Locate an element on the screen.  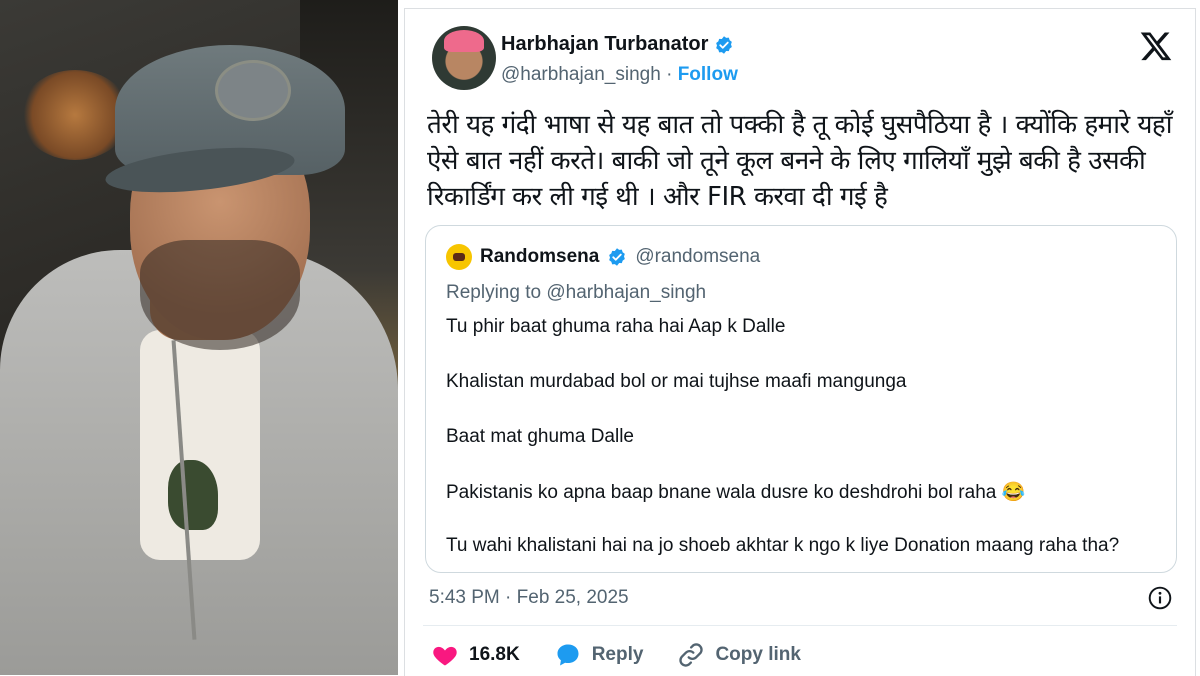
info-icon is located at coordinates (1160, 598).